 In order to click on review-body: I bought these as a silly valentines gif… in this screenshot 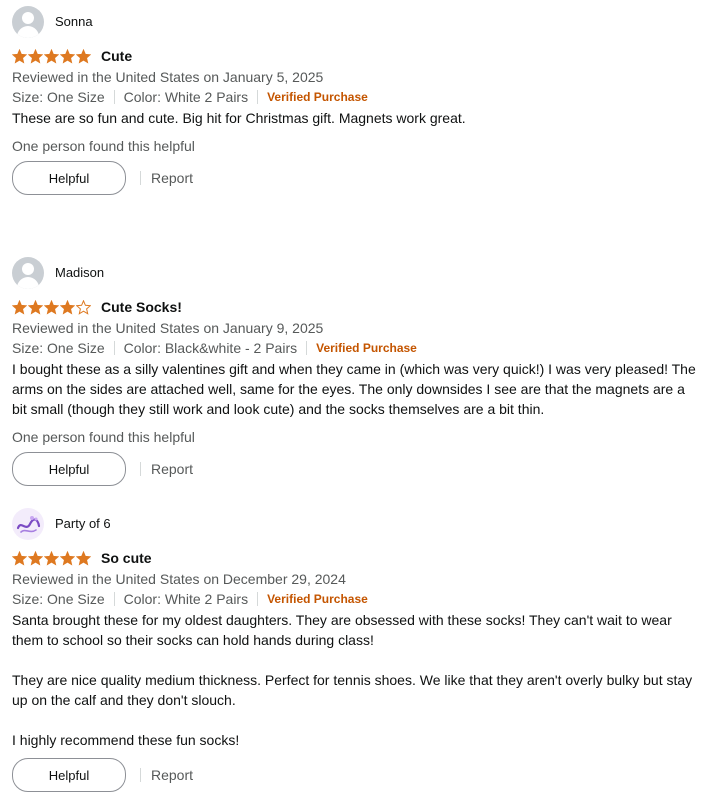, I will do `click(357, 389)`.